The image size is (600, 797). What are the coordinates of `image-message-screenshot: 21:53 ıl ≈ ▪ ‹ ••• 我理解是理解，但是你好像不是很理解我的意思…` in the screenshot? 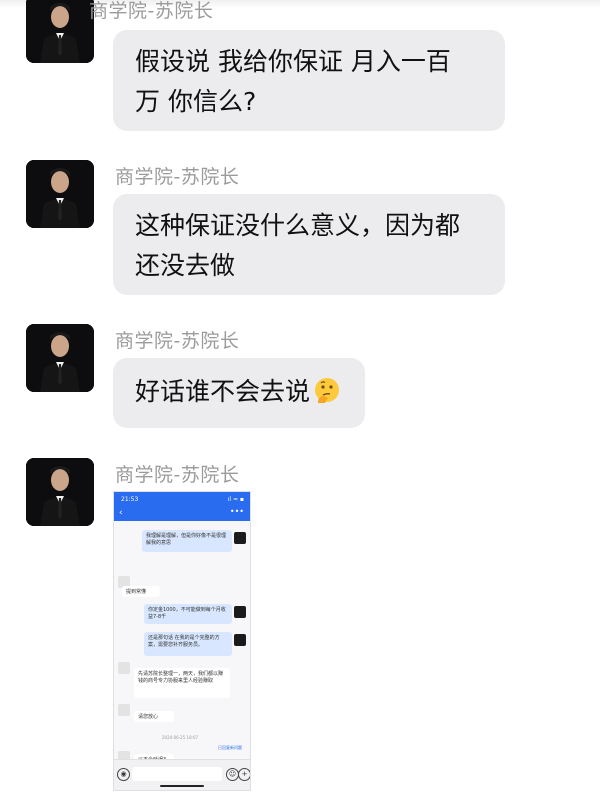 It's located at (182, 641).